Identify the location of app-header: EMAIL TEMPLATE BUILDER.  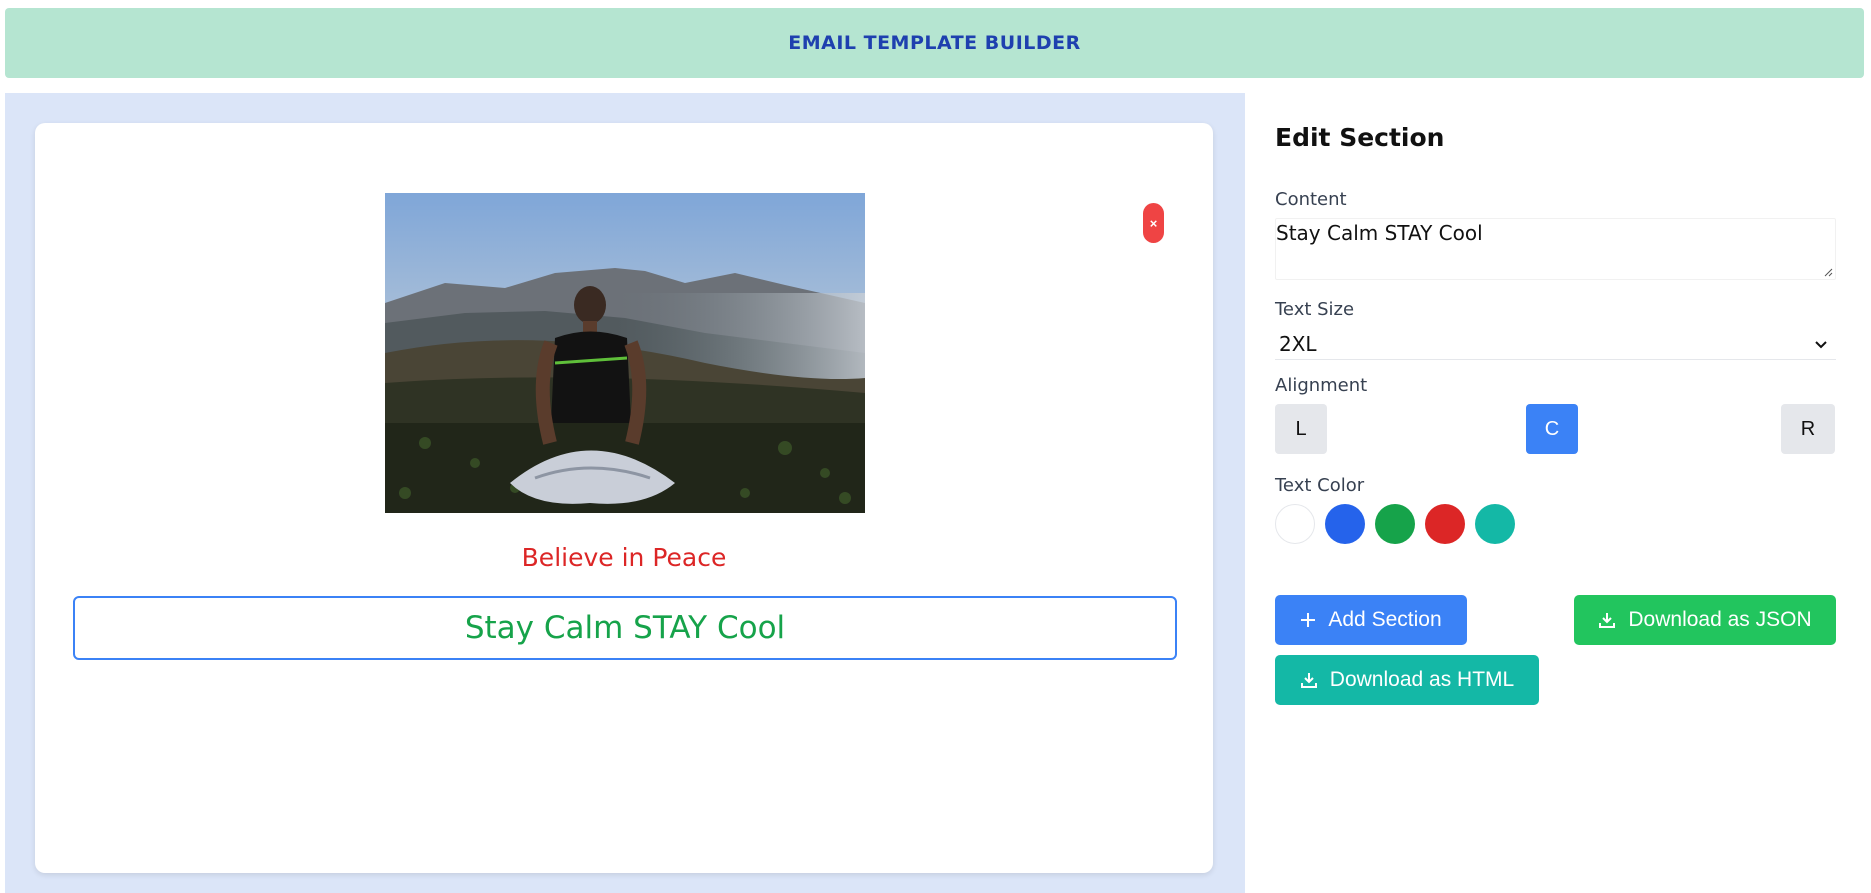
(934, 43).